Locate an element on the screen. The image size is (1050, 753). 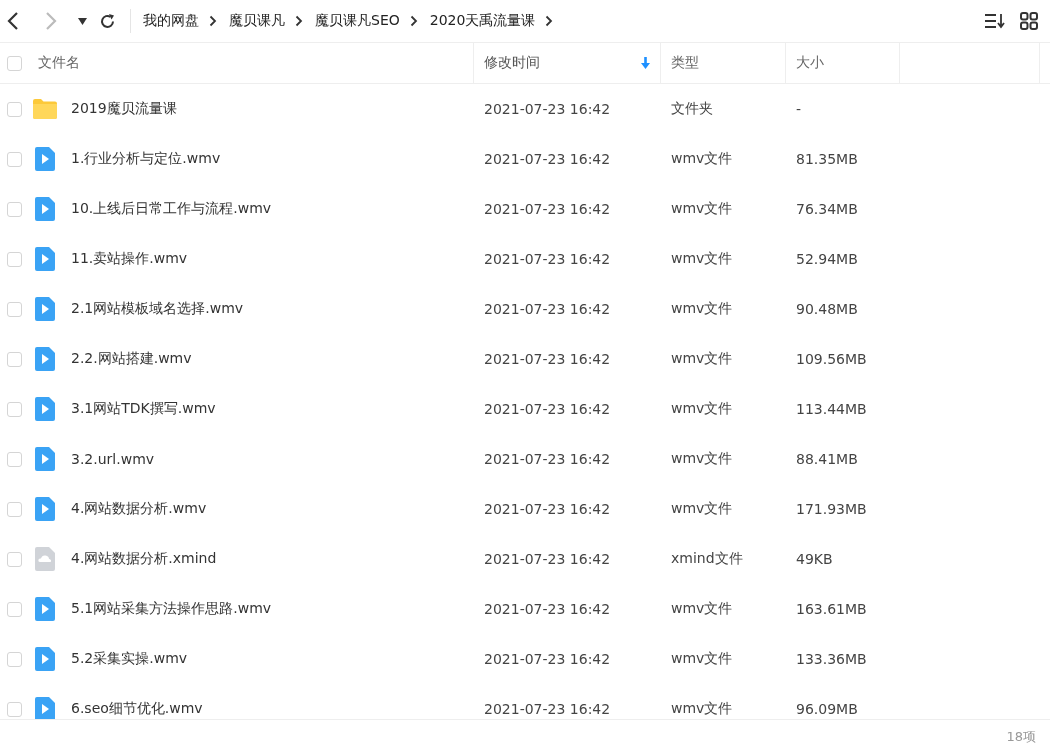
forward-icon is located at coordinates (51, 21).